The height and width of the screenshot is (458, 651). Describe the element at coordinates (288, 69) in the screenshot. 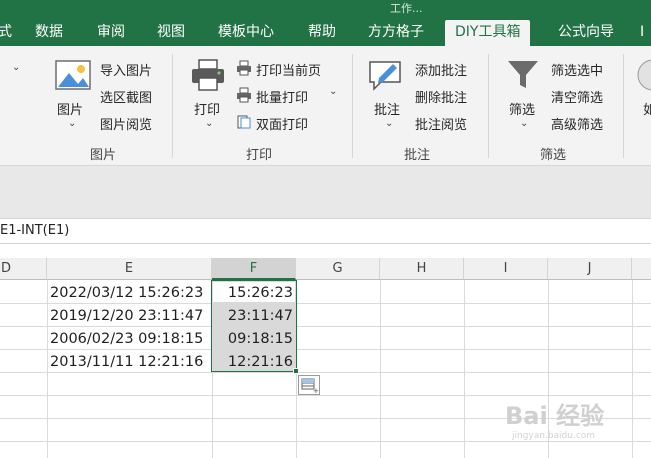

I see `print-current-page-button: 打印当前页` at that location.